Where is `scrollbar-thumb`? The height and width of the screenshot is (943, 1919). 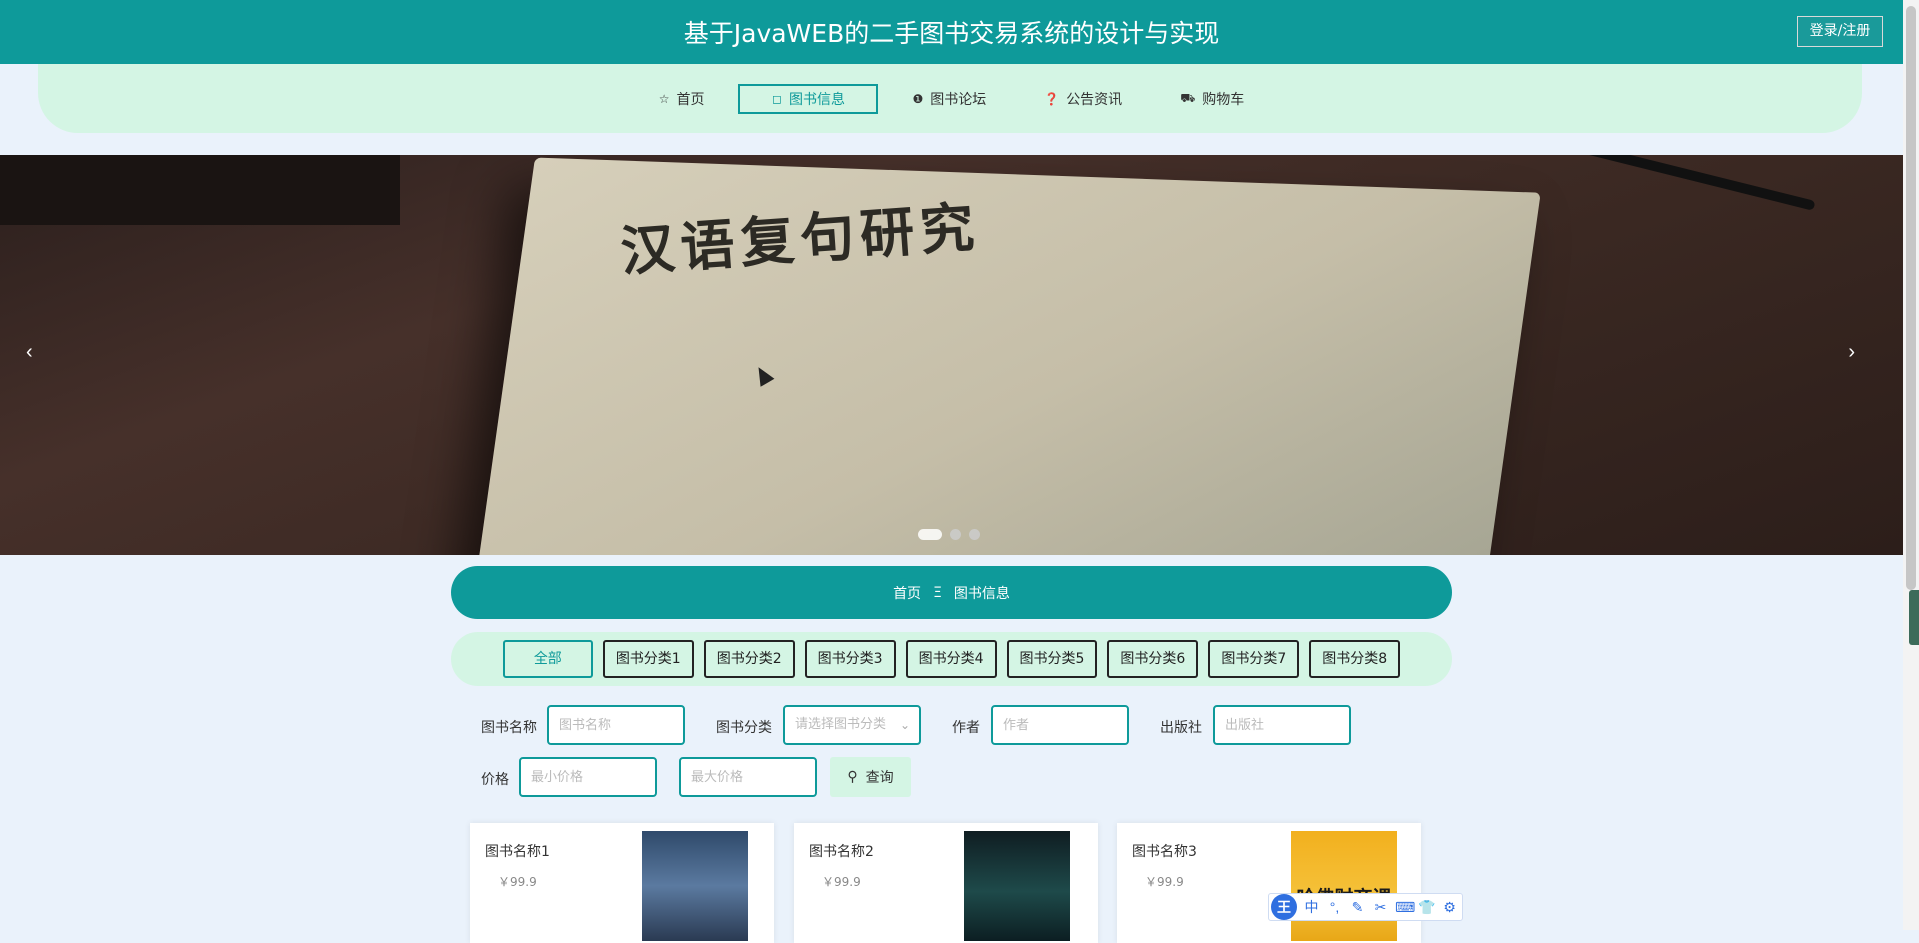 scrollbar-thumb is located at coordinates (1911, 298).